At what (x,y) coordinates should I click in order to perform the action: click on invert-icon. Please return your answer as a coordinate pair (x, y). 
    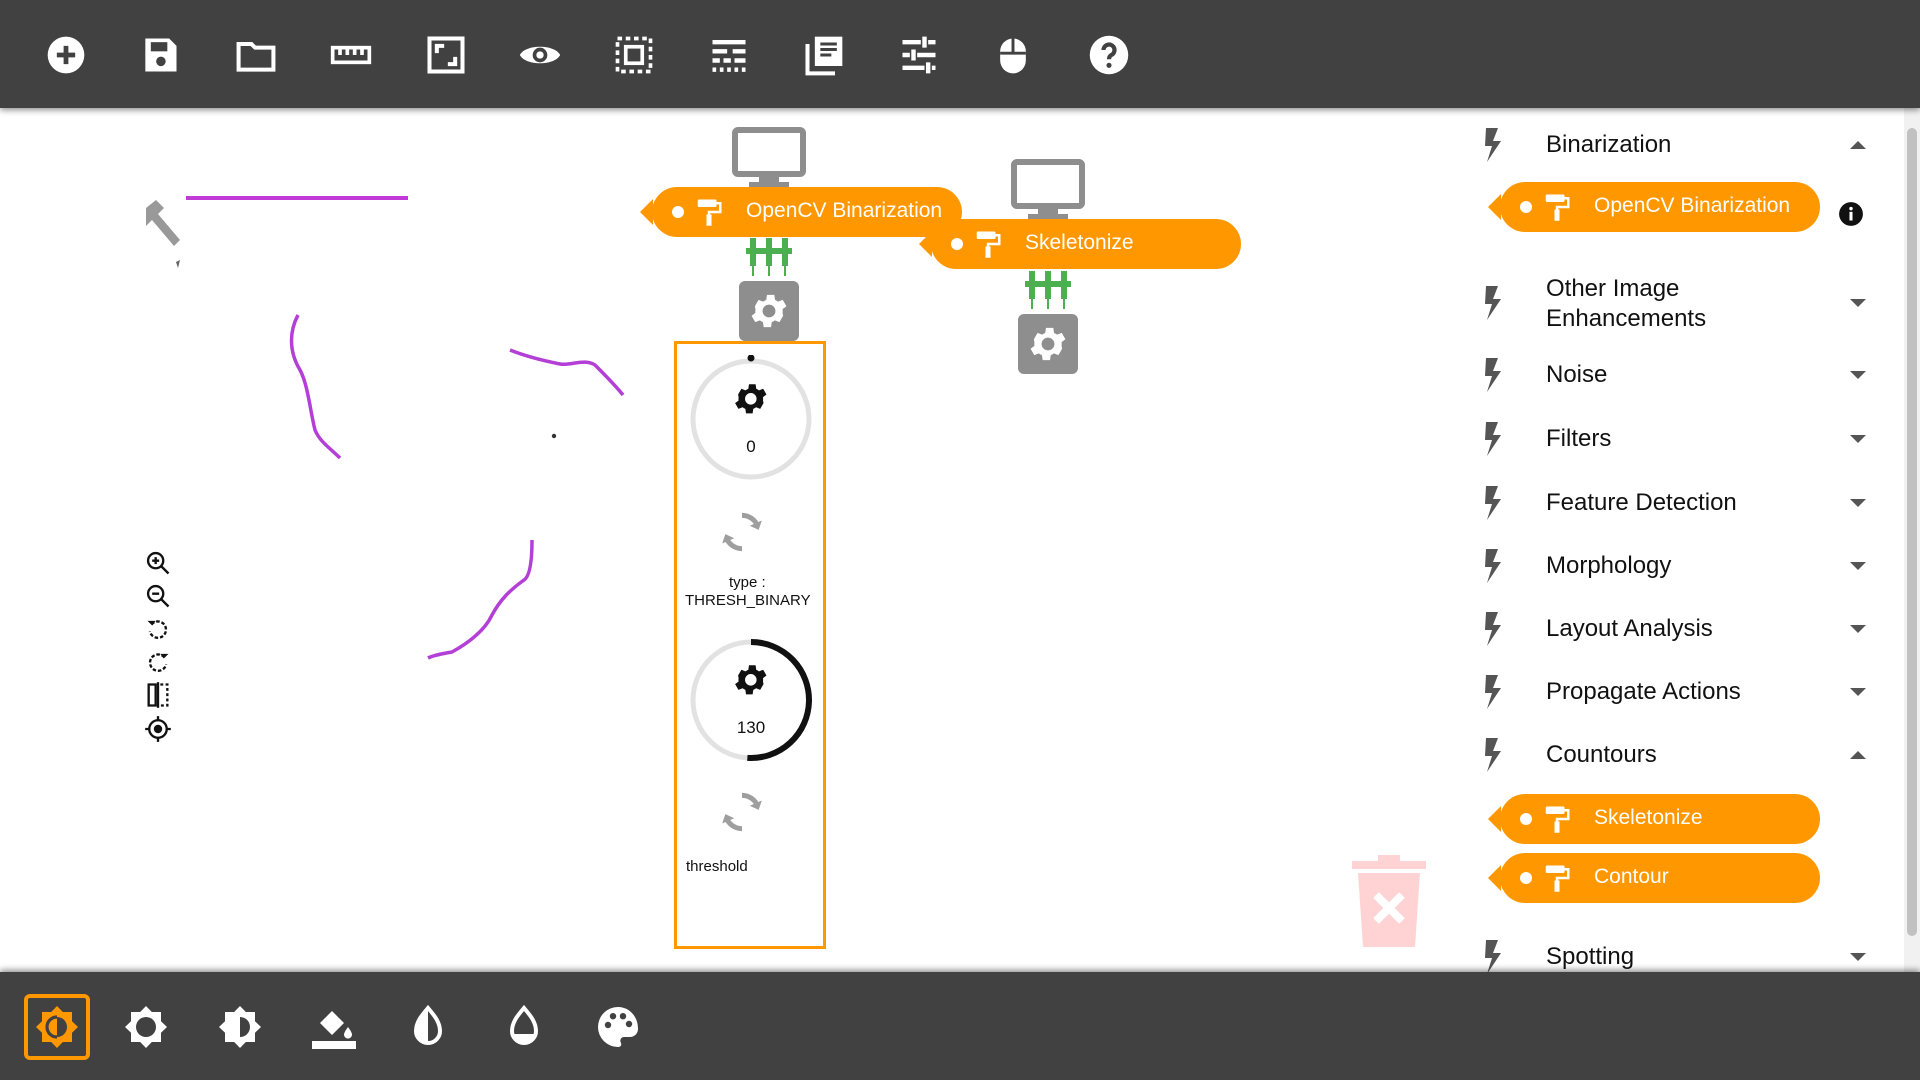
    Looking at the image, I should click on (428, 1027).